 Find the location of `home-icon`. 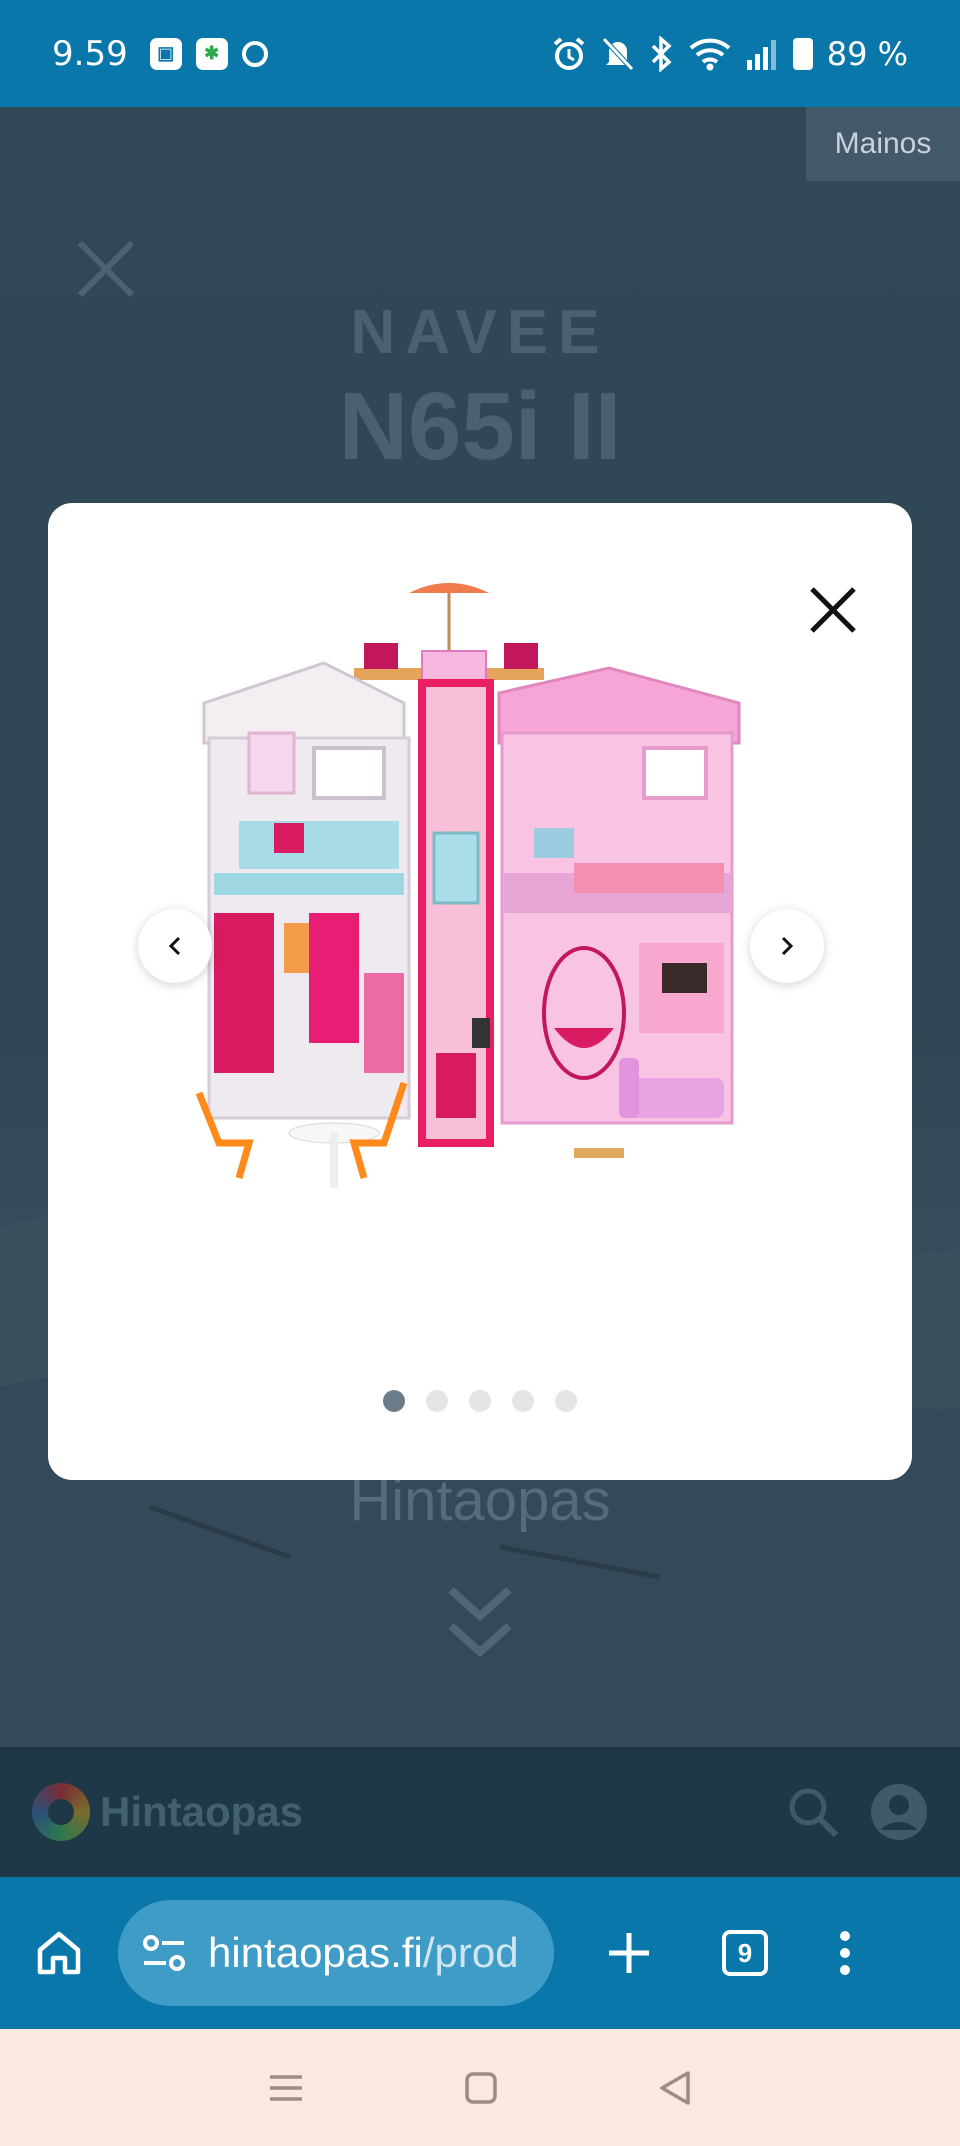

home-icon is located at coordinates (59, 1953).